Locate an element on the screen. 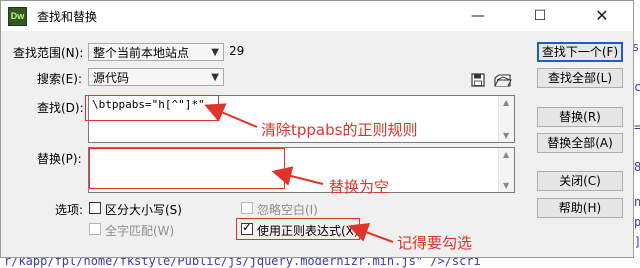 This screenshot has height=268, width=640. save-query-button is located at coordinates (478, 80).